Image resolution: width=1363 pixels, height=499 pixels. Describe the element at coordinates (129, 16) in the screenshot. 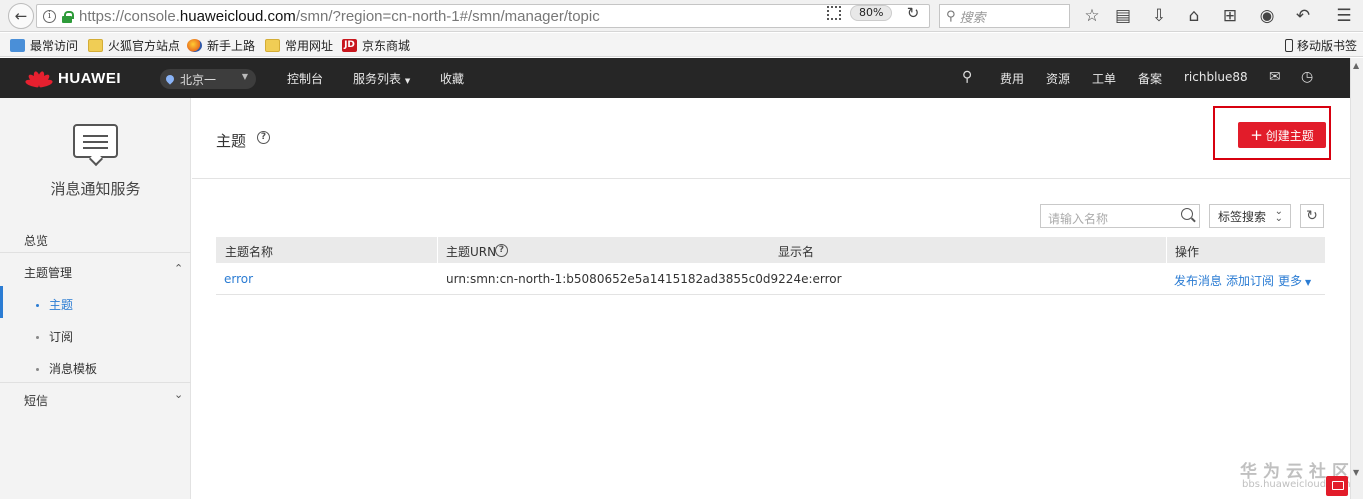

I see `url-prefix: https://console.` at that location.